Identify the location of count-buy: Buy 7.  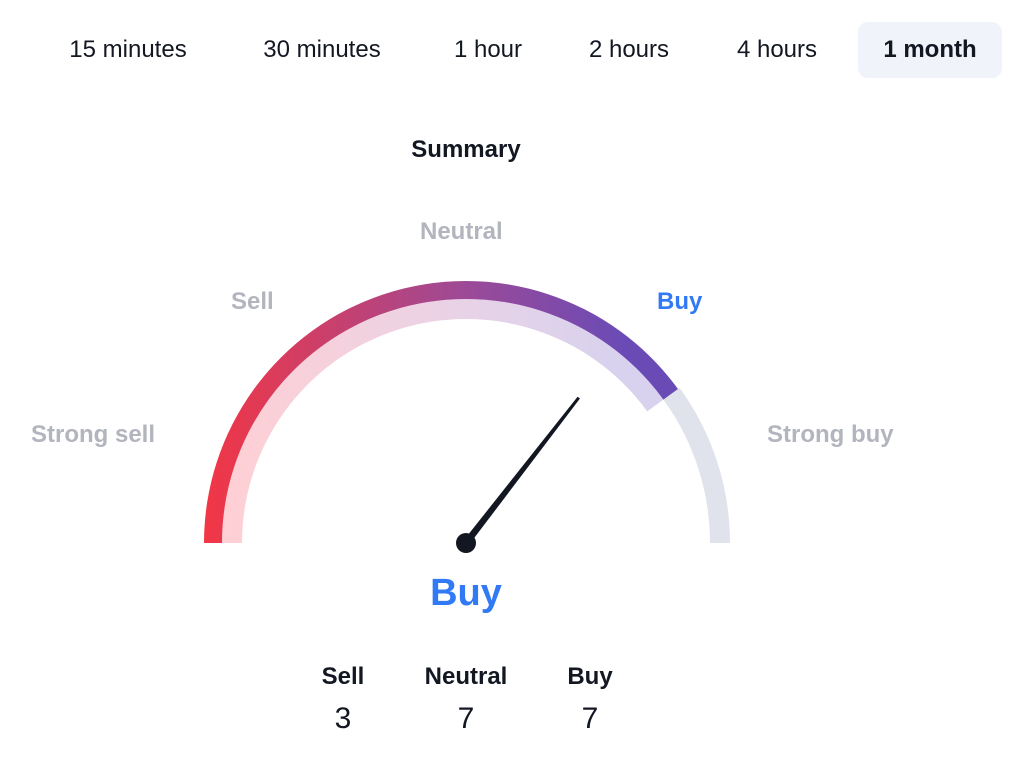
(590, 698).